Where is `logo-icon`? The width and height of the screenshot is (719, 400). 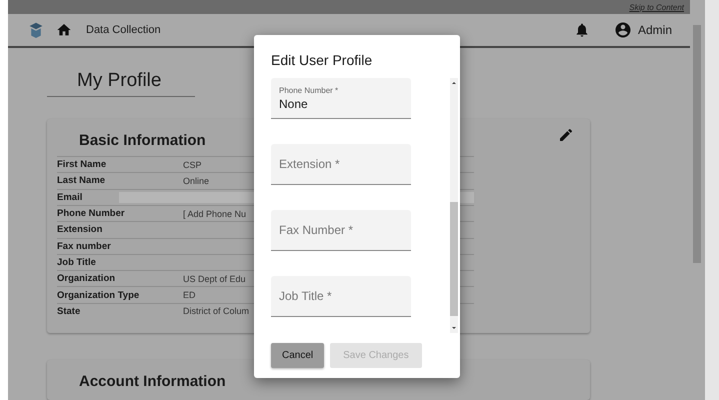 logo-icon is located at coordinates (36, 30).